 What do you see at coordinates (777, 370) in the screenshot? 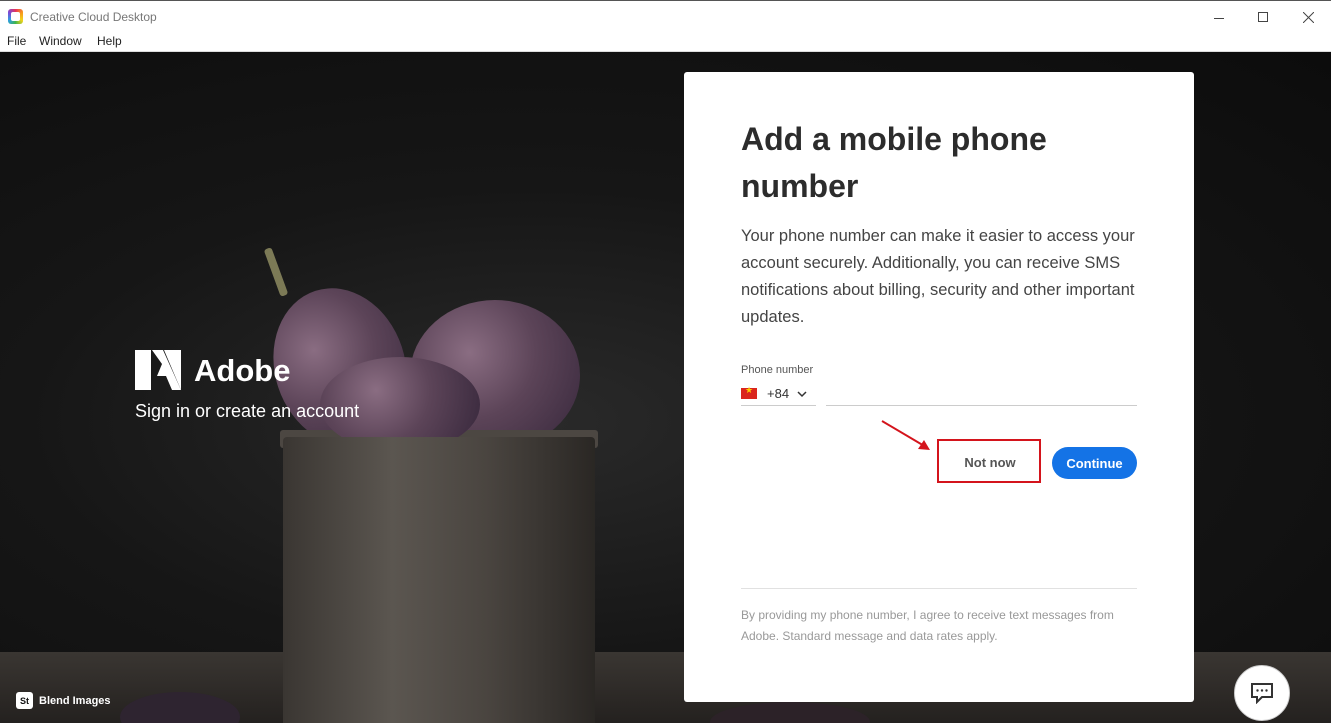
I see `phone-label: Phone number` at bounding box center [777, 370].